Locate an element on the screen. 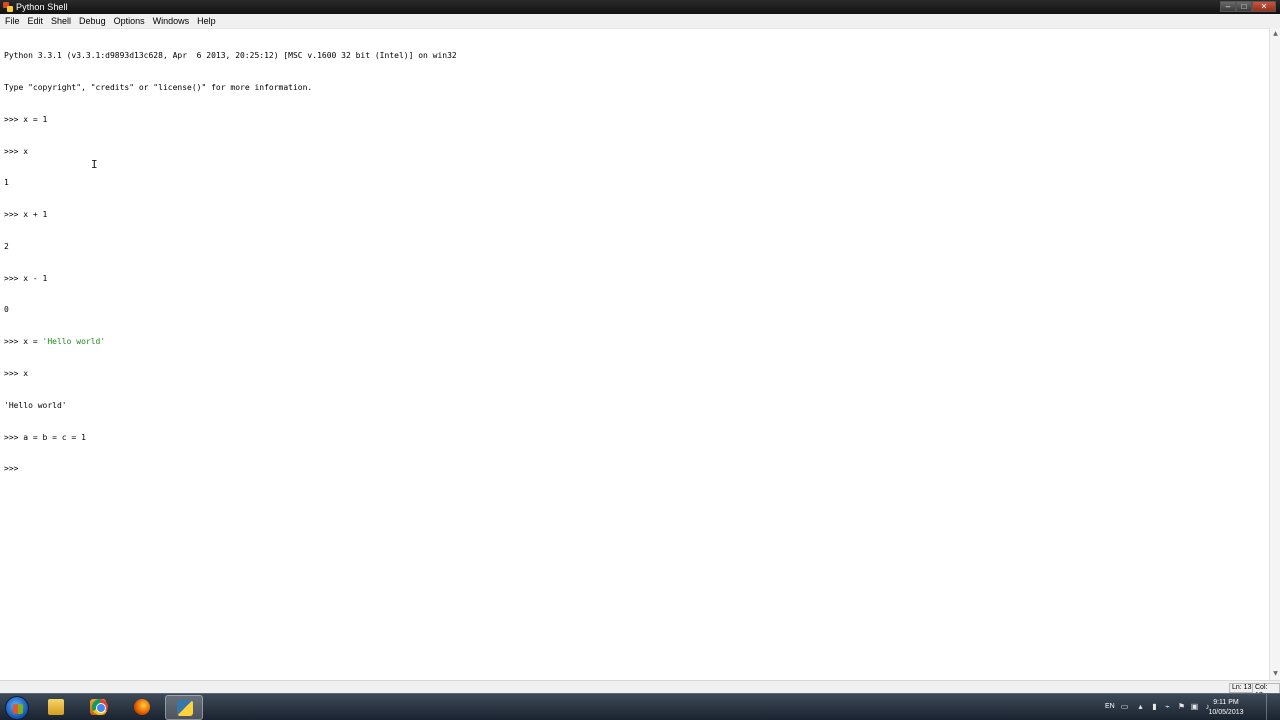 The height and width of the screenshot is (720, 1280). shell-prompt-line: >>> is located at coordinates (636, 469).